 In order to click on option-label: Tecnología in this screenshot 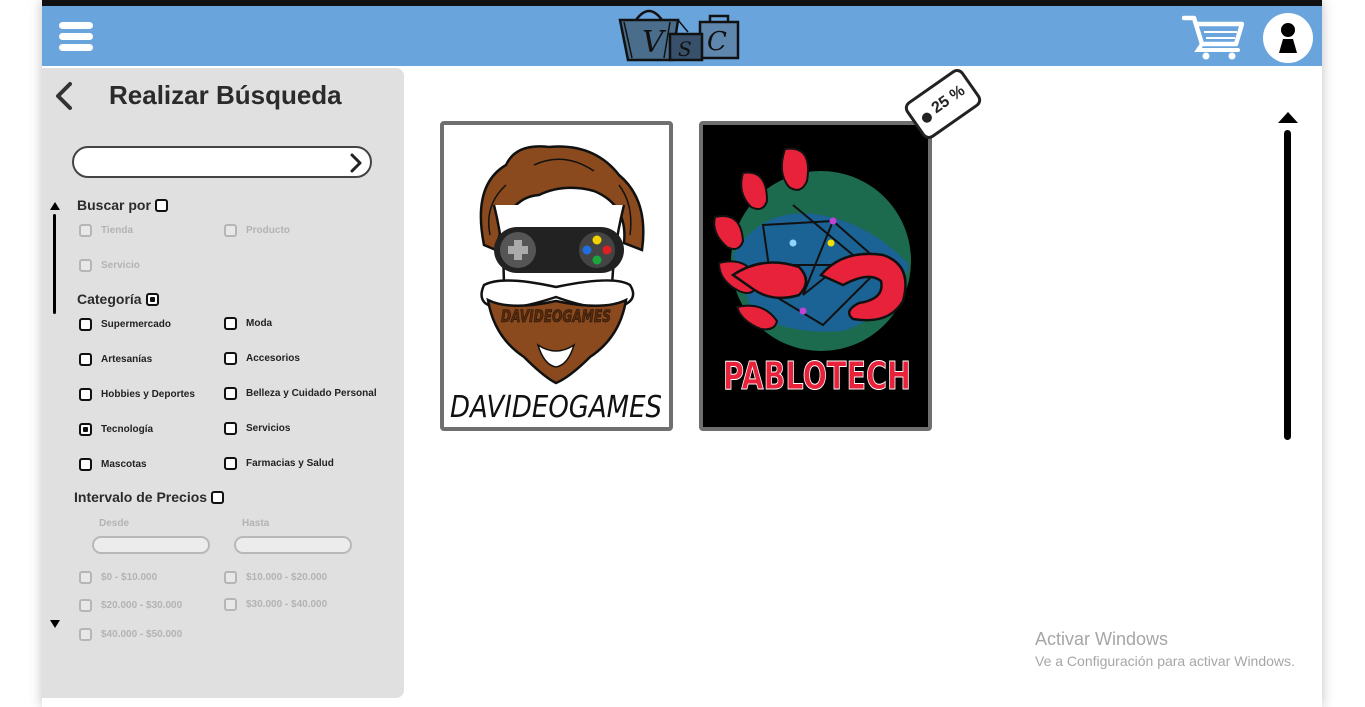, I will do `click(127, 429)`.